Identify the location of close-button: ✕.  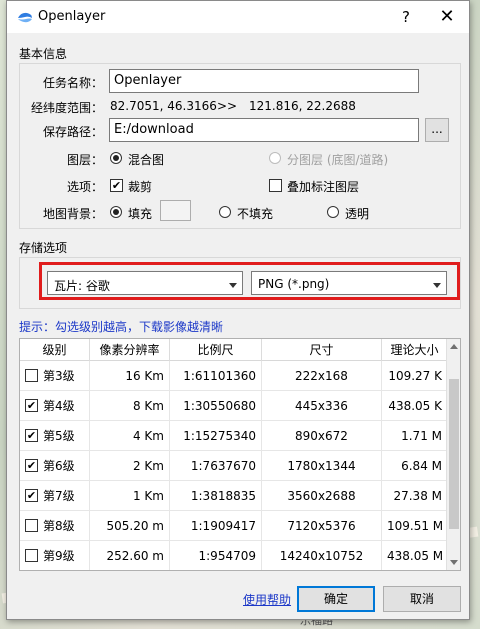
(447, 17).